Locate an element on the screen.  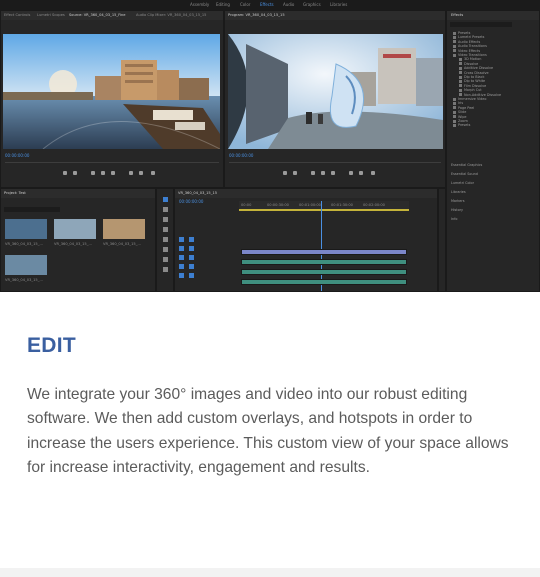
workspace-tab-editing: Editing is located at coordinates (223, 4).